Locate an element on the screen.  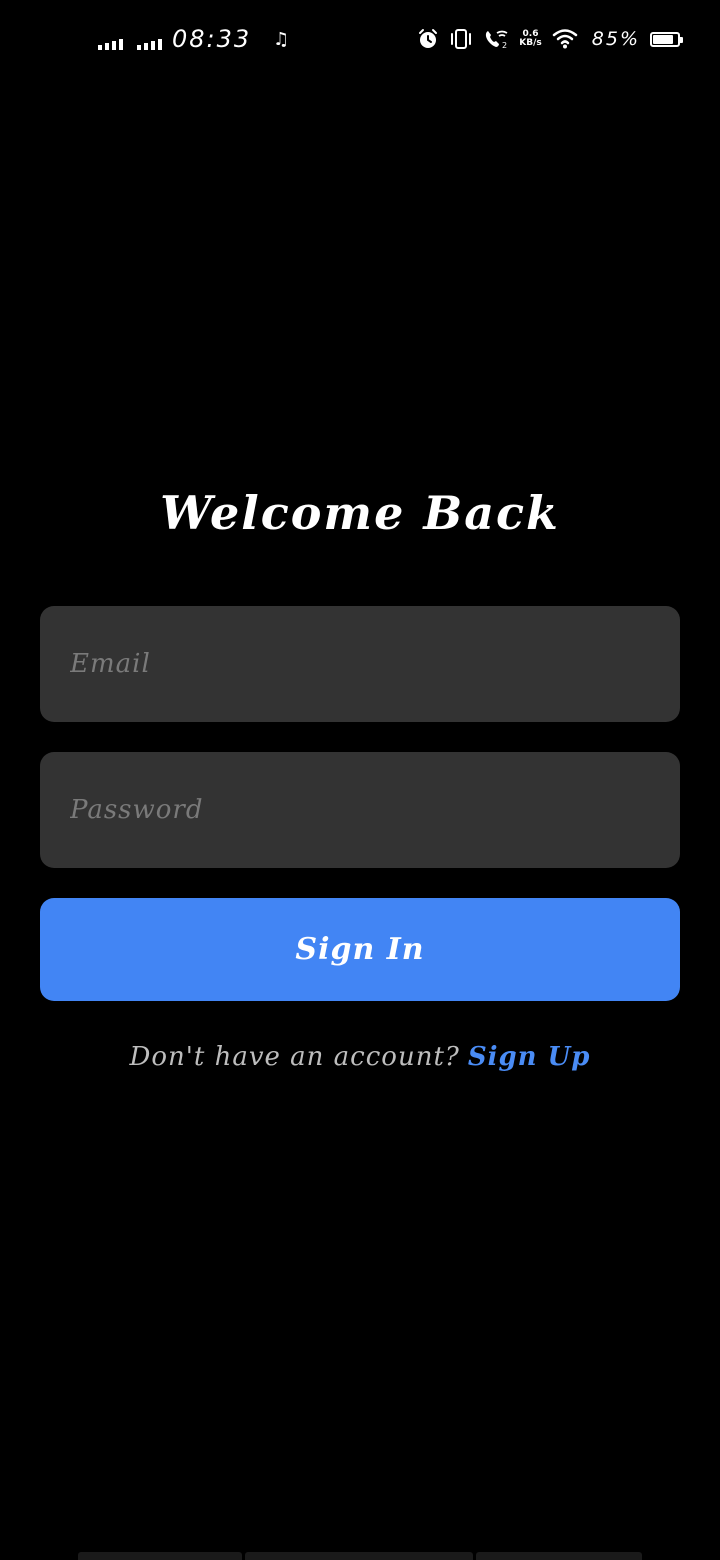
signup-row: Don't have an account? Sign Up is located at coordinates (360, 1057).